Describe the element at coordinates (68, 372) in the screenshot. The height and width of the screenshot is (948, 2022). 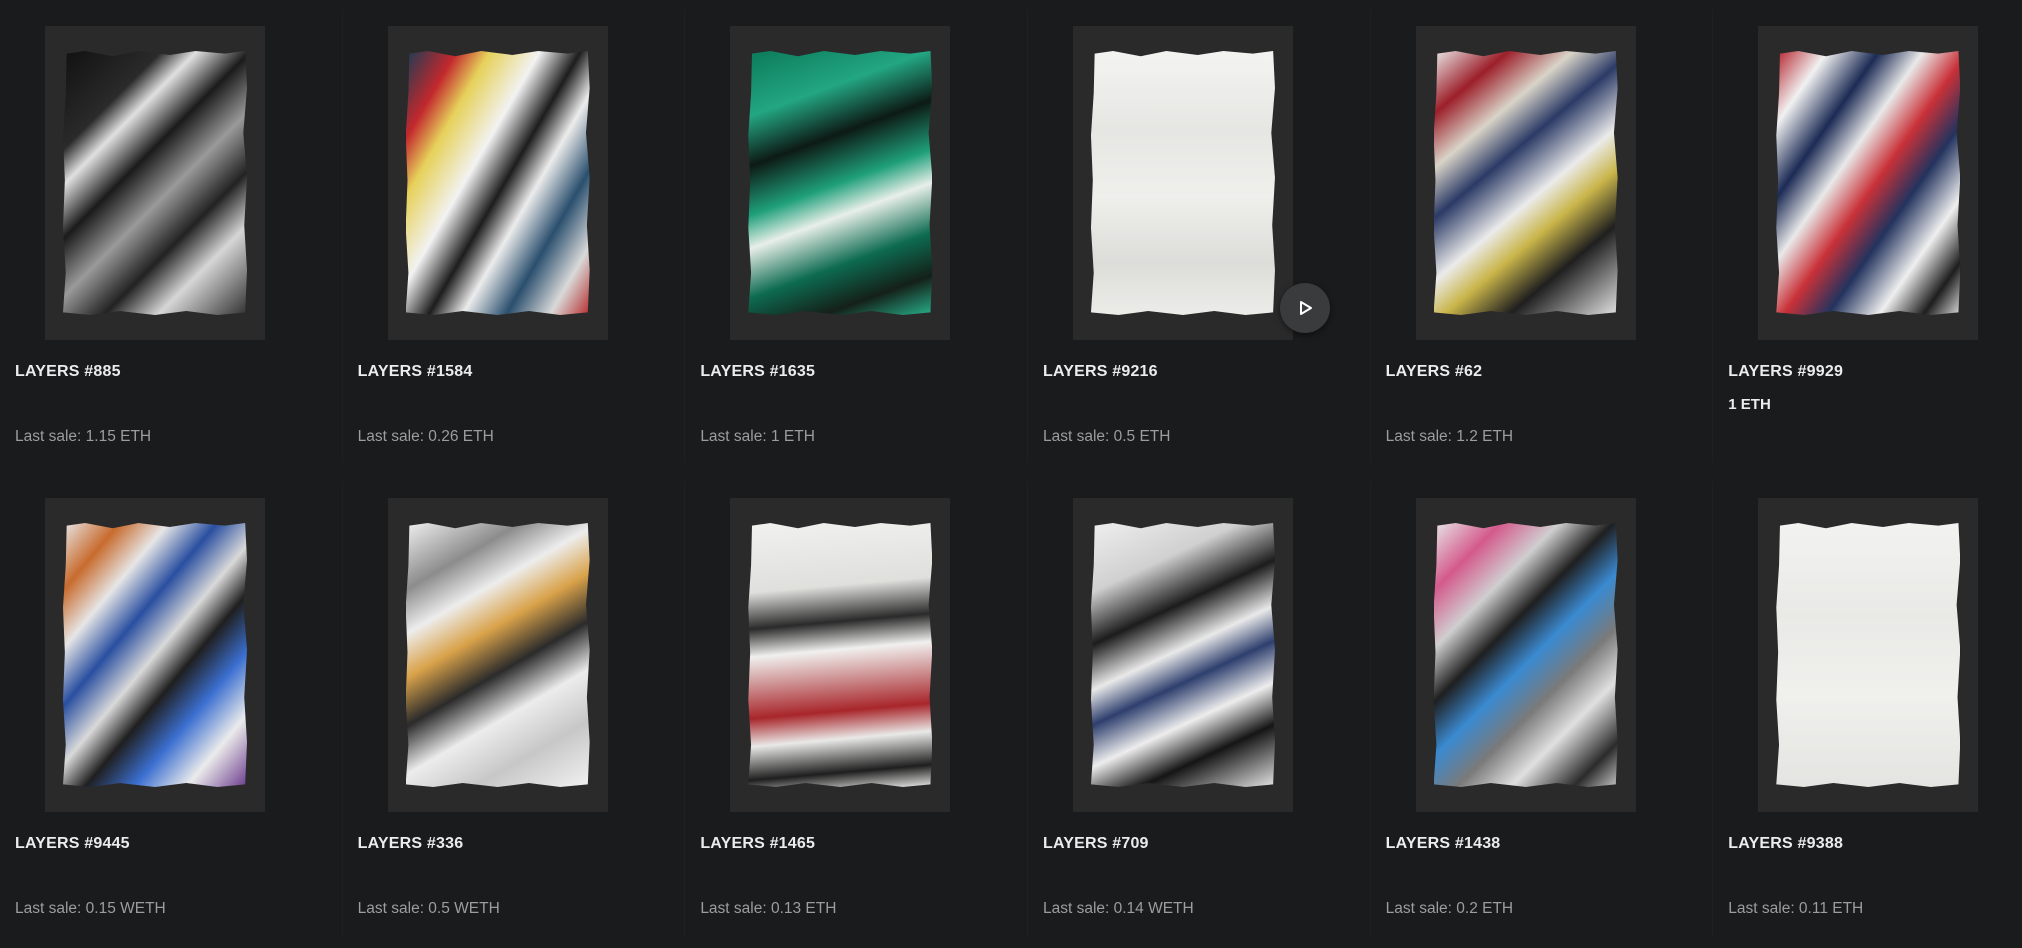
I see `nft-title: LAYERS #885` at that location.